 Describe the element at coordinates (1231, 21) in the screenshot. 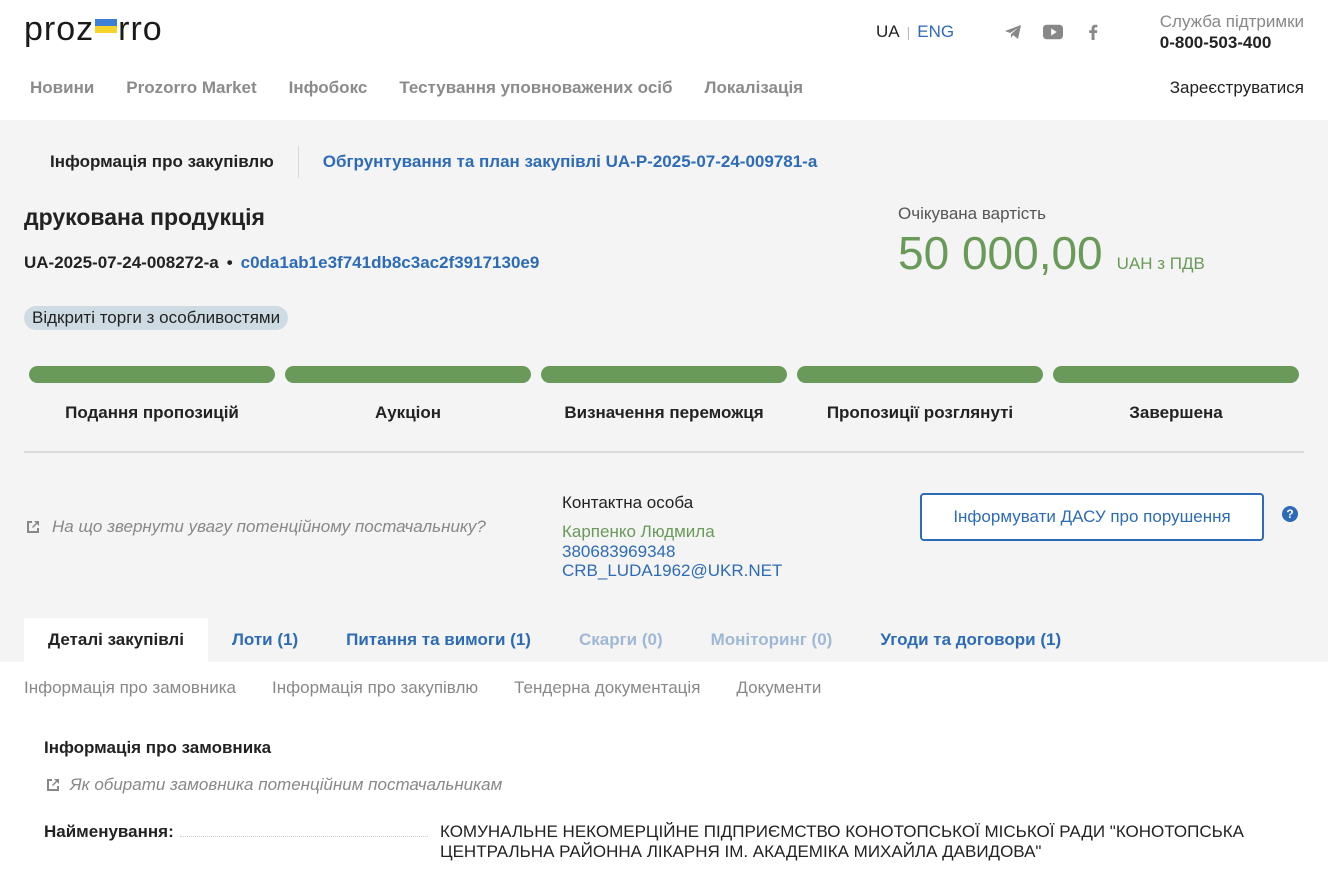

I see `support-label: Служба підтримки` at that location.